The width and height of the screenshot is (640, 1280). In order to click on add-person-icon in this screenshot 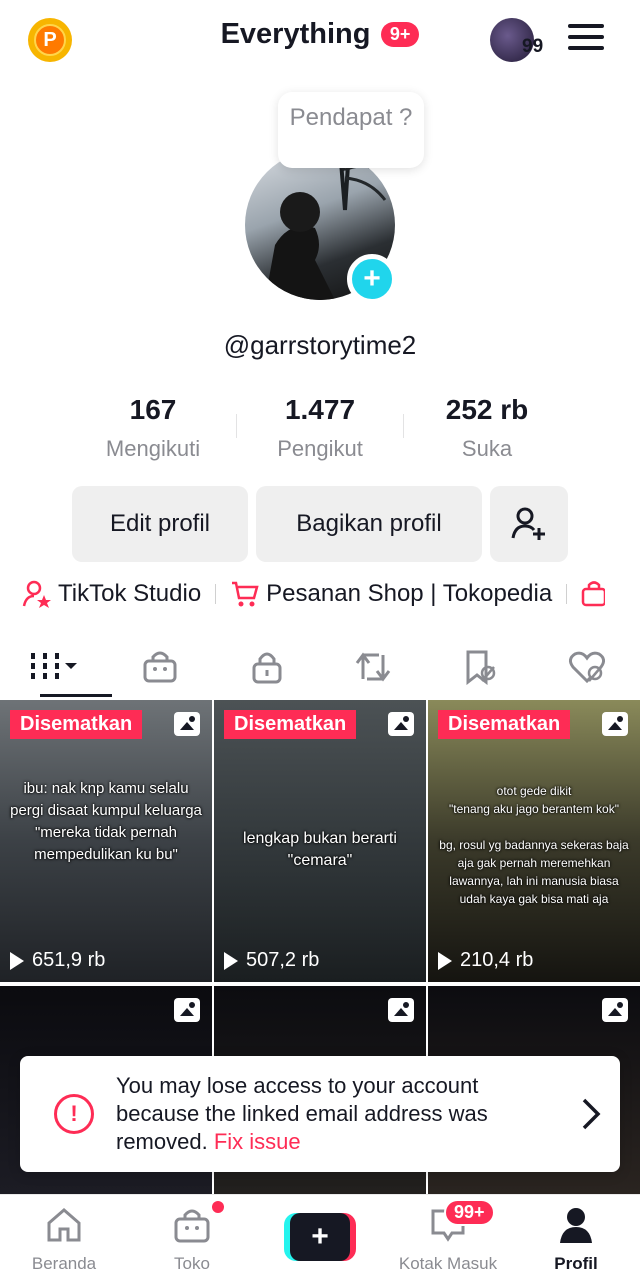, I will do `click(528, 523)`.